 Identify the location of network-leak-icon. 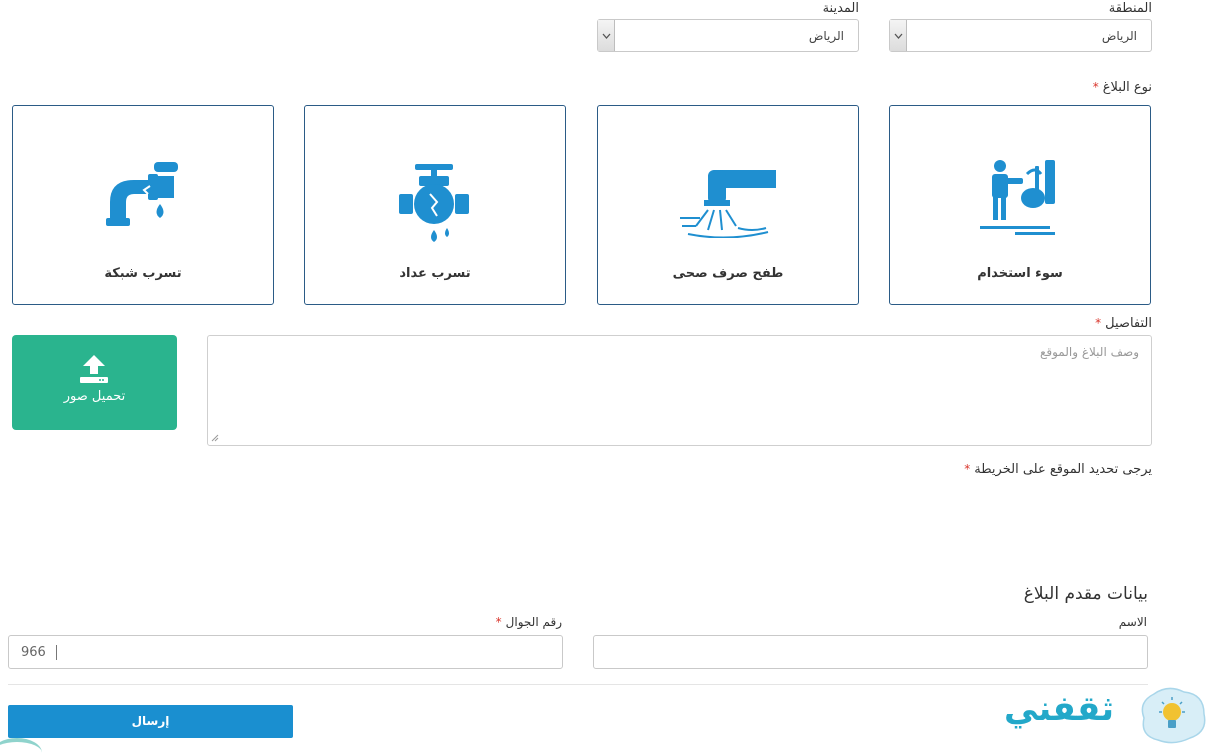
(142, 194).